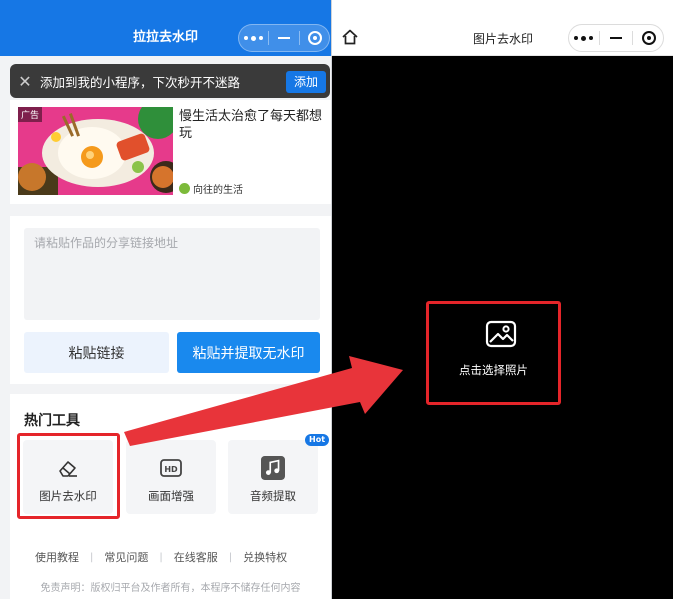  What do you see at coordinates (172, 274) in the screenshot?
I see `link-input: 请粘贴作品的分享链接地址` at bounding box center [172, 274].